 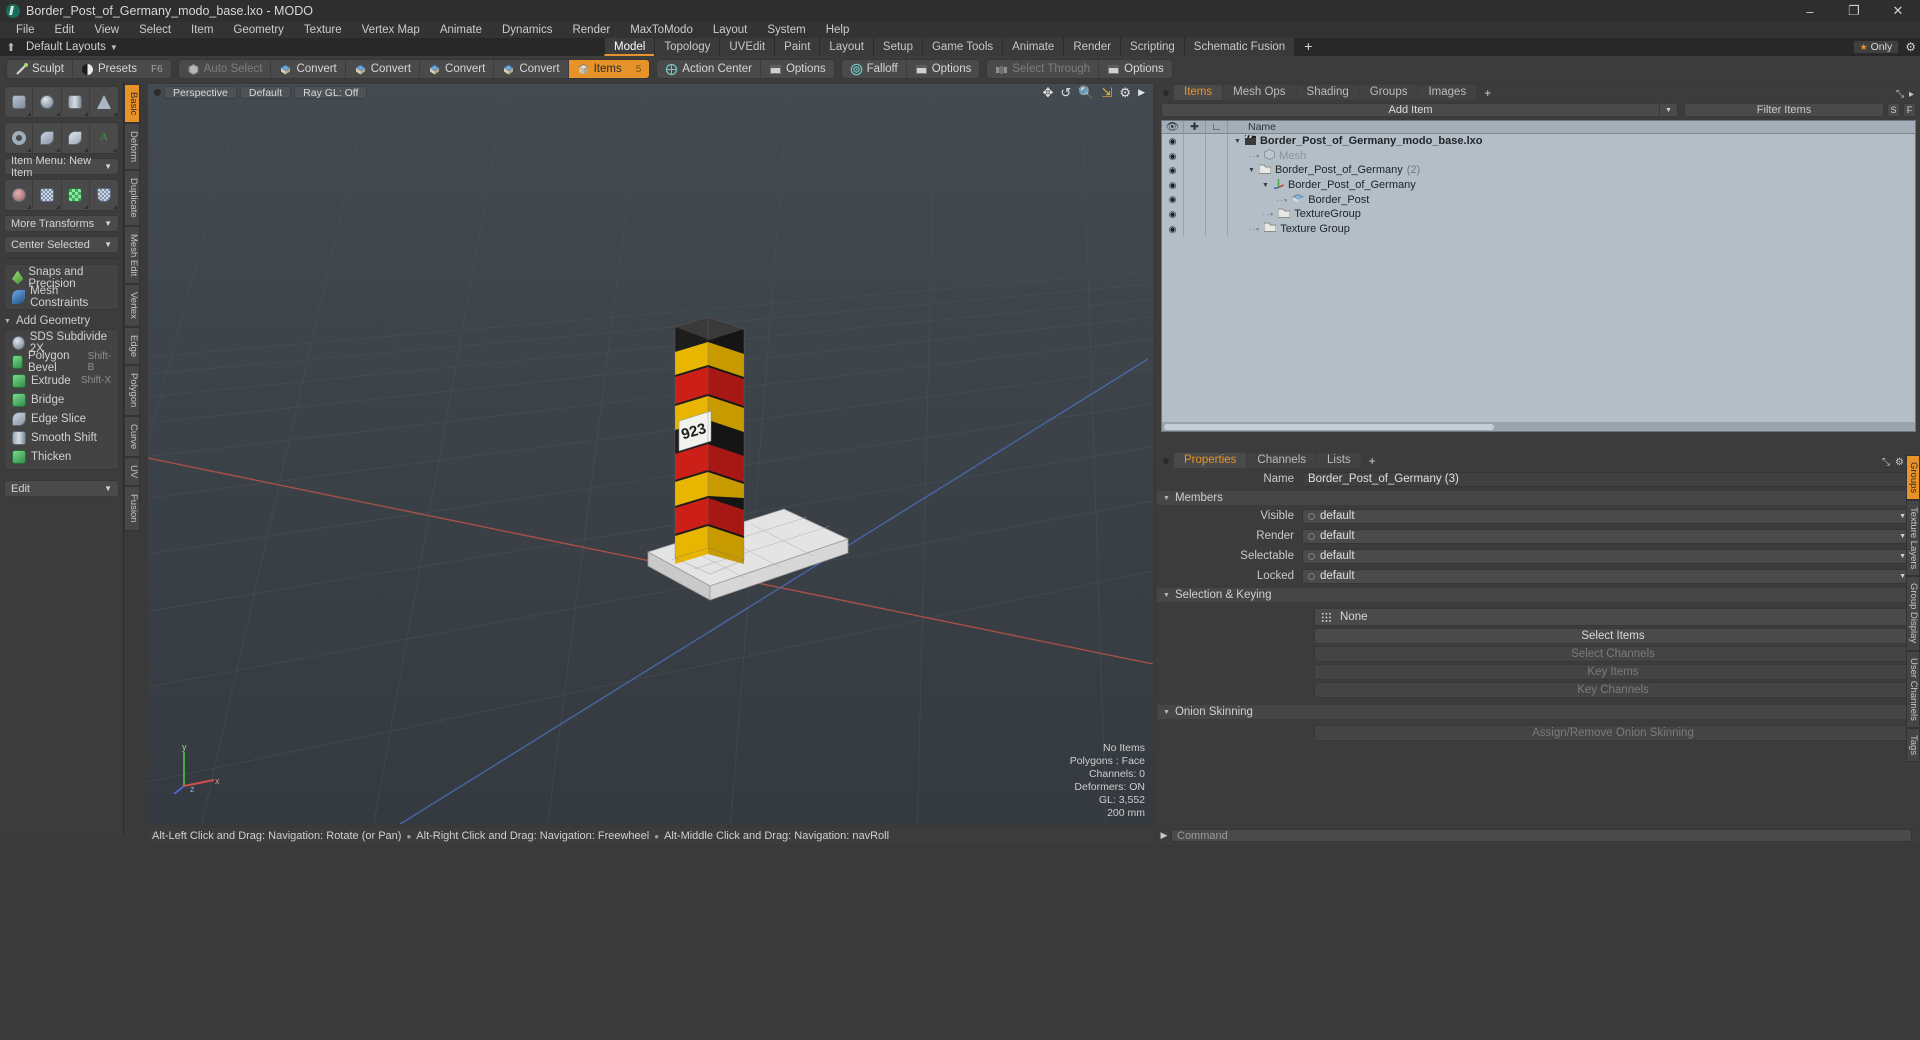 I want to click on snaps-and-precision-item: Snaps and Precision, so click(x=61, y=278).